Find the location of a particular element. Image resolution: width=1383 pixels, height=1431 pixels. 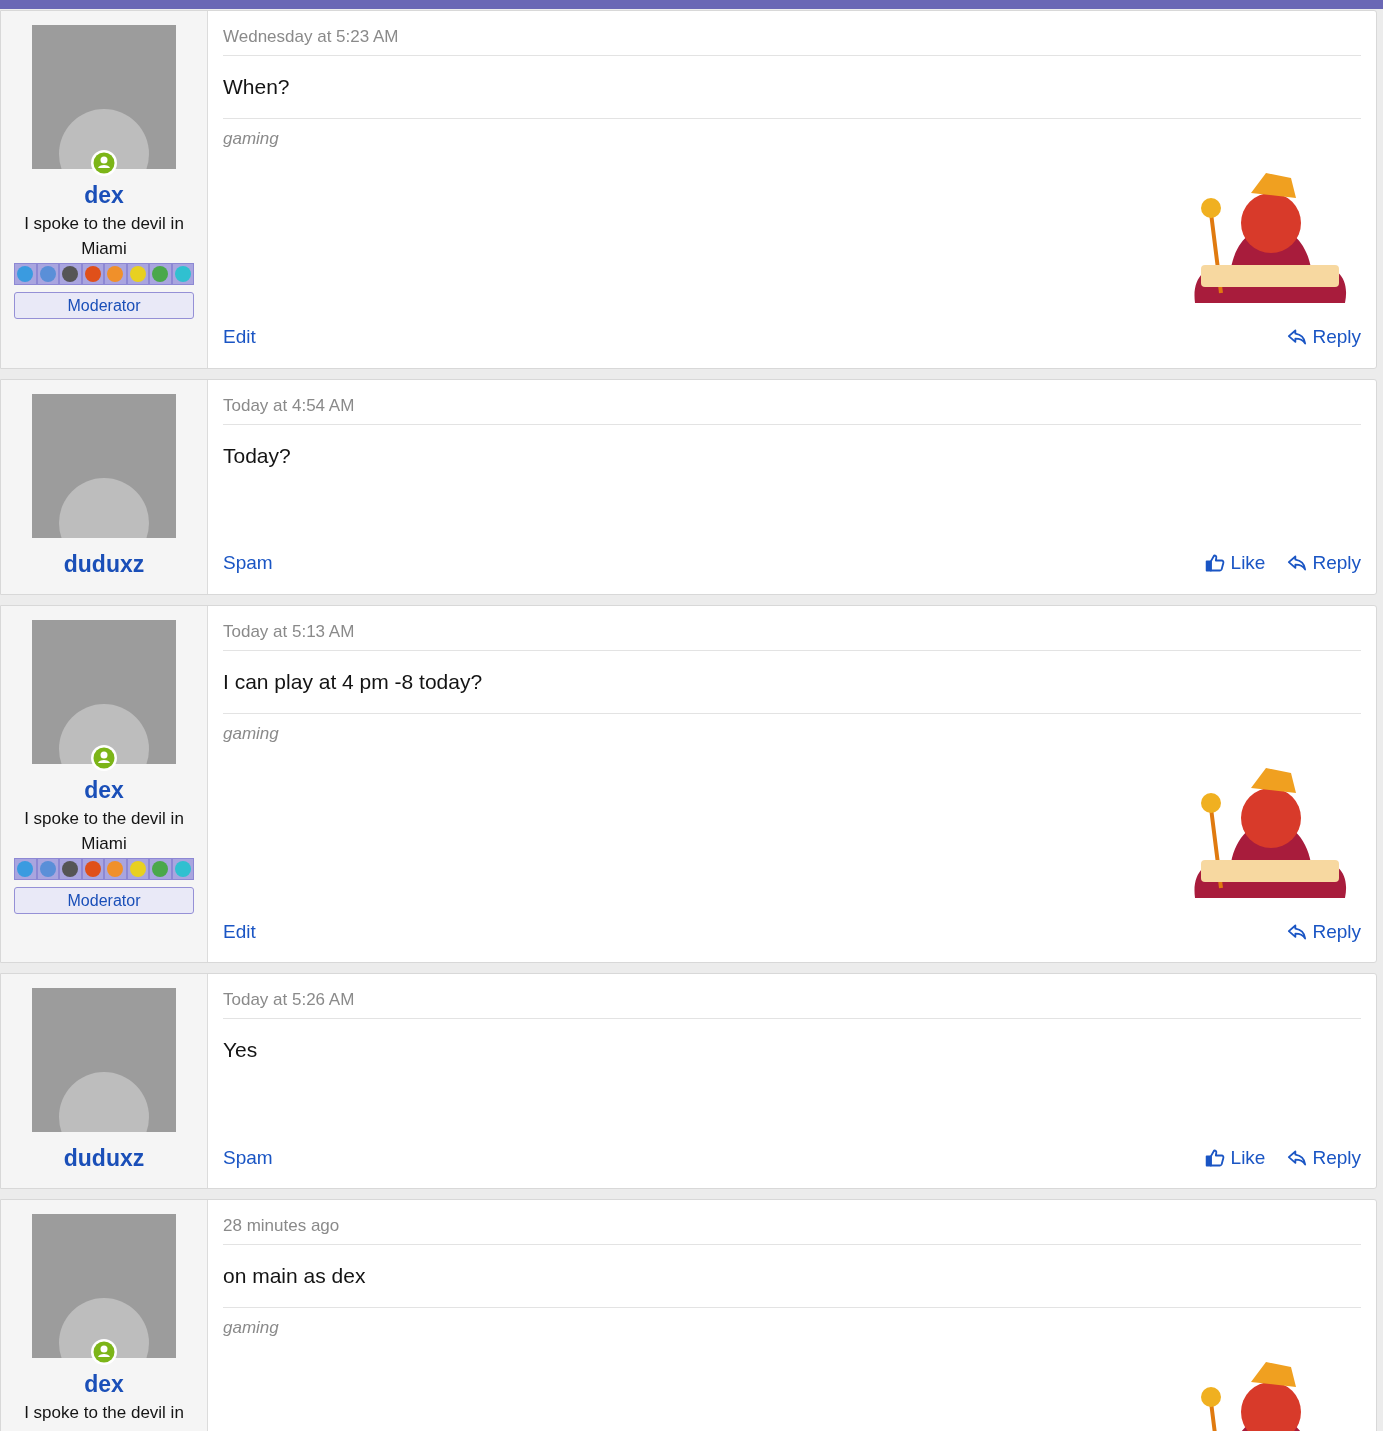

message-text: When? is located at coordinates (257, 87).